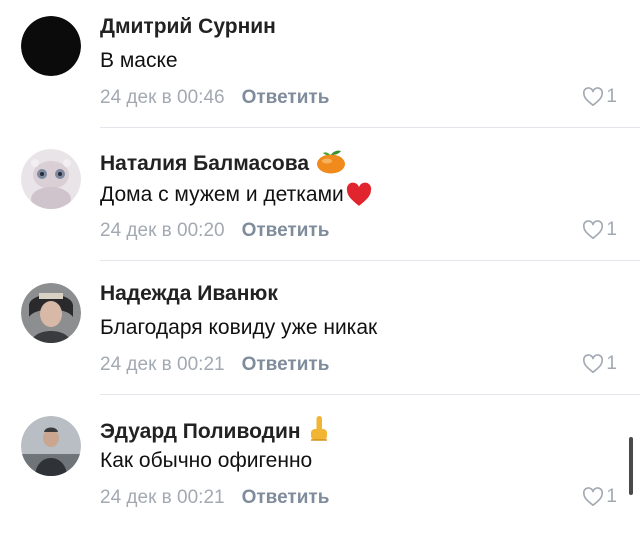 The height and width of the screenshot is (533, 640). I want to click on comment-author-label: Наталия Балмасова, so click(205, 163).